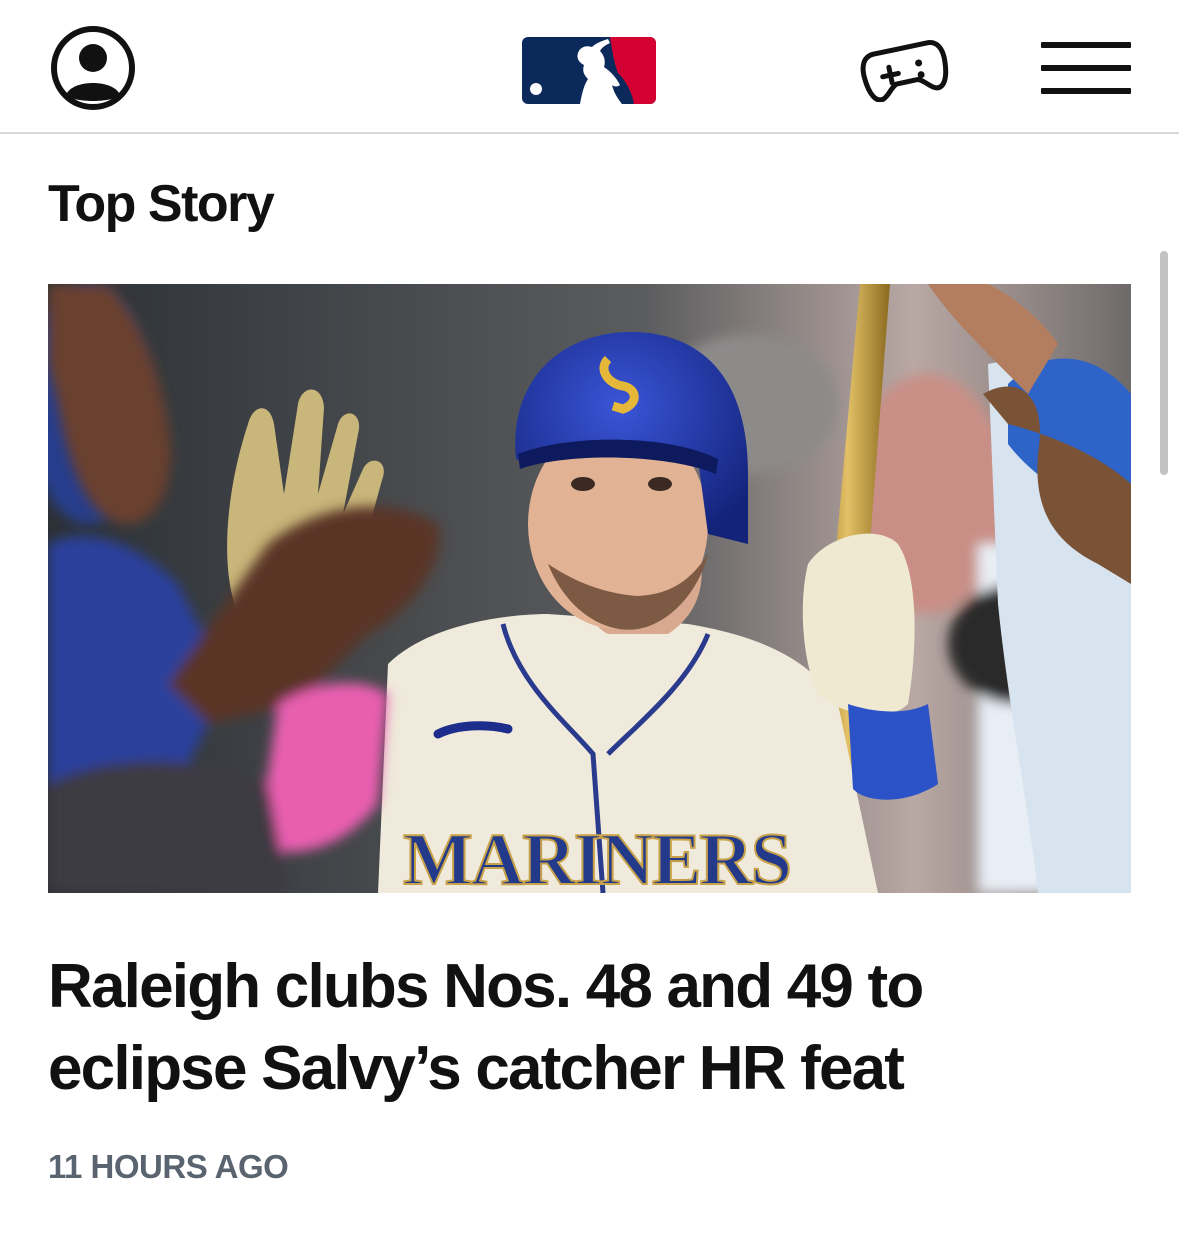  I want to click on hamburger-menu-icon, so click(1086, 68).